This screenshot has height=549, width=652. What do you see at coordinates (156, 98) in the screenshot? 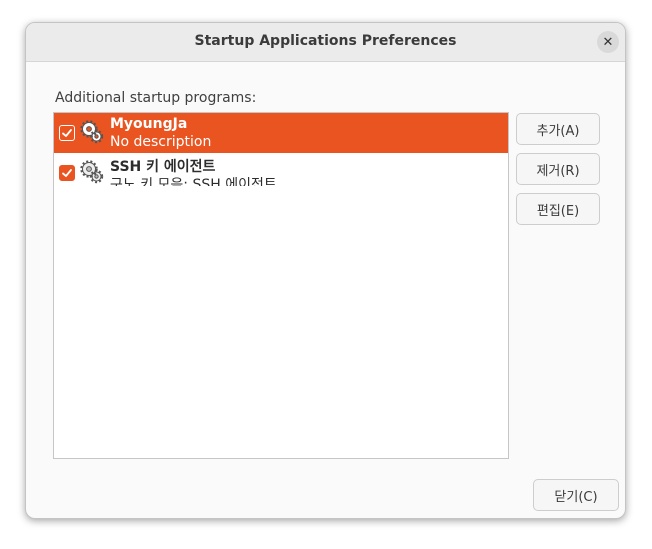
I see `list-heading: Additional startup programs:` at bounding box center [156, 98].